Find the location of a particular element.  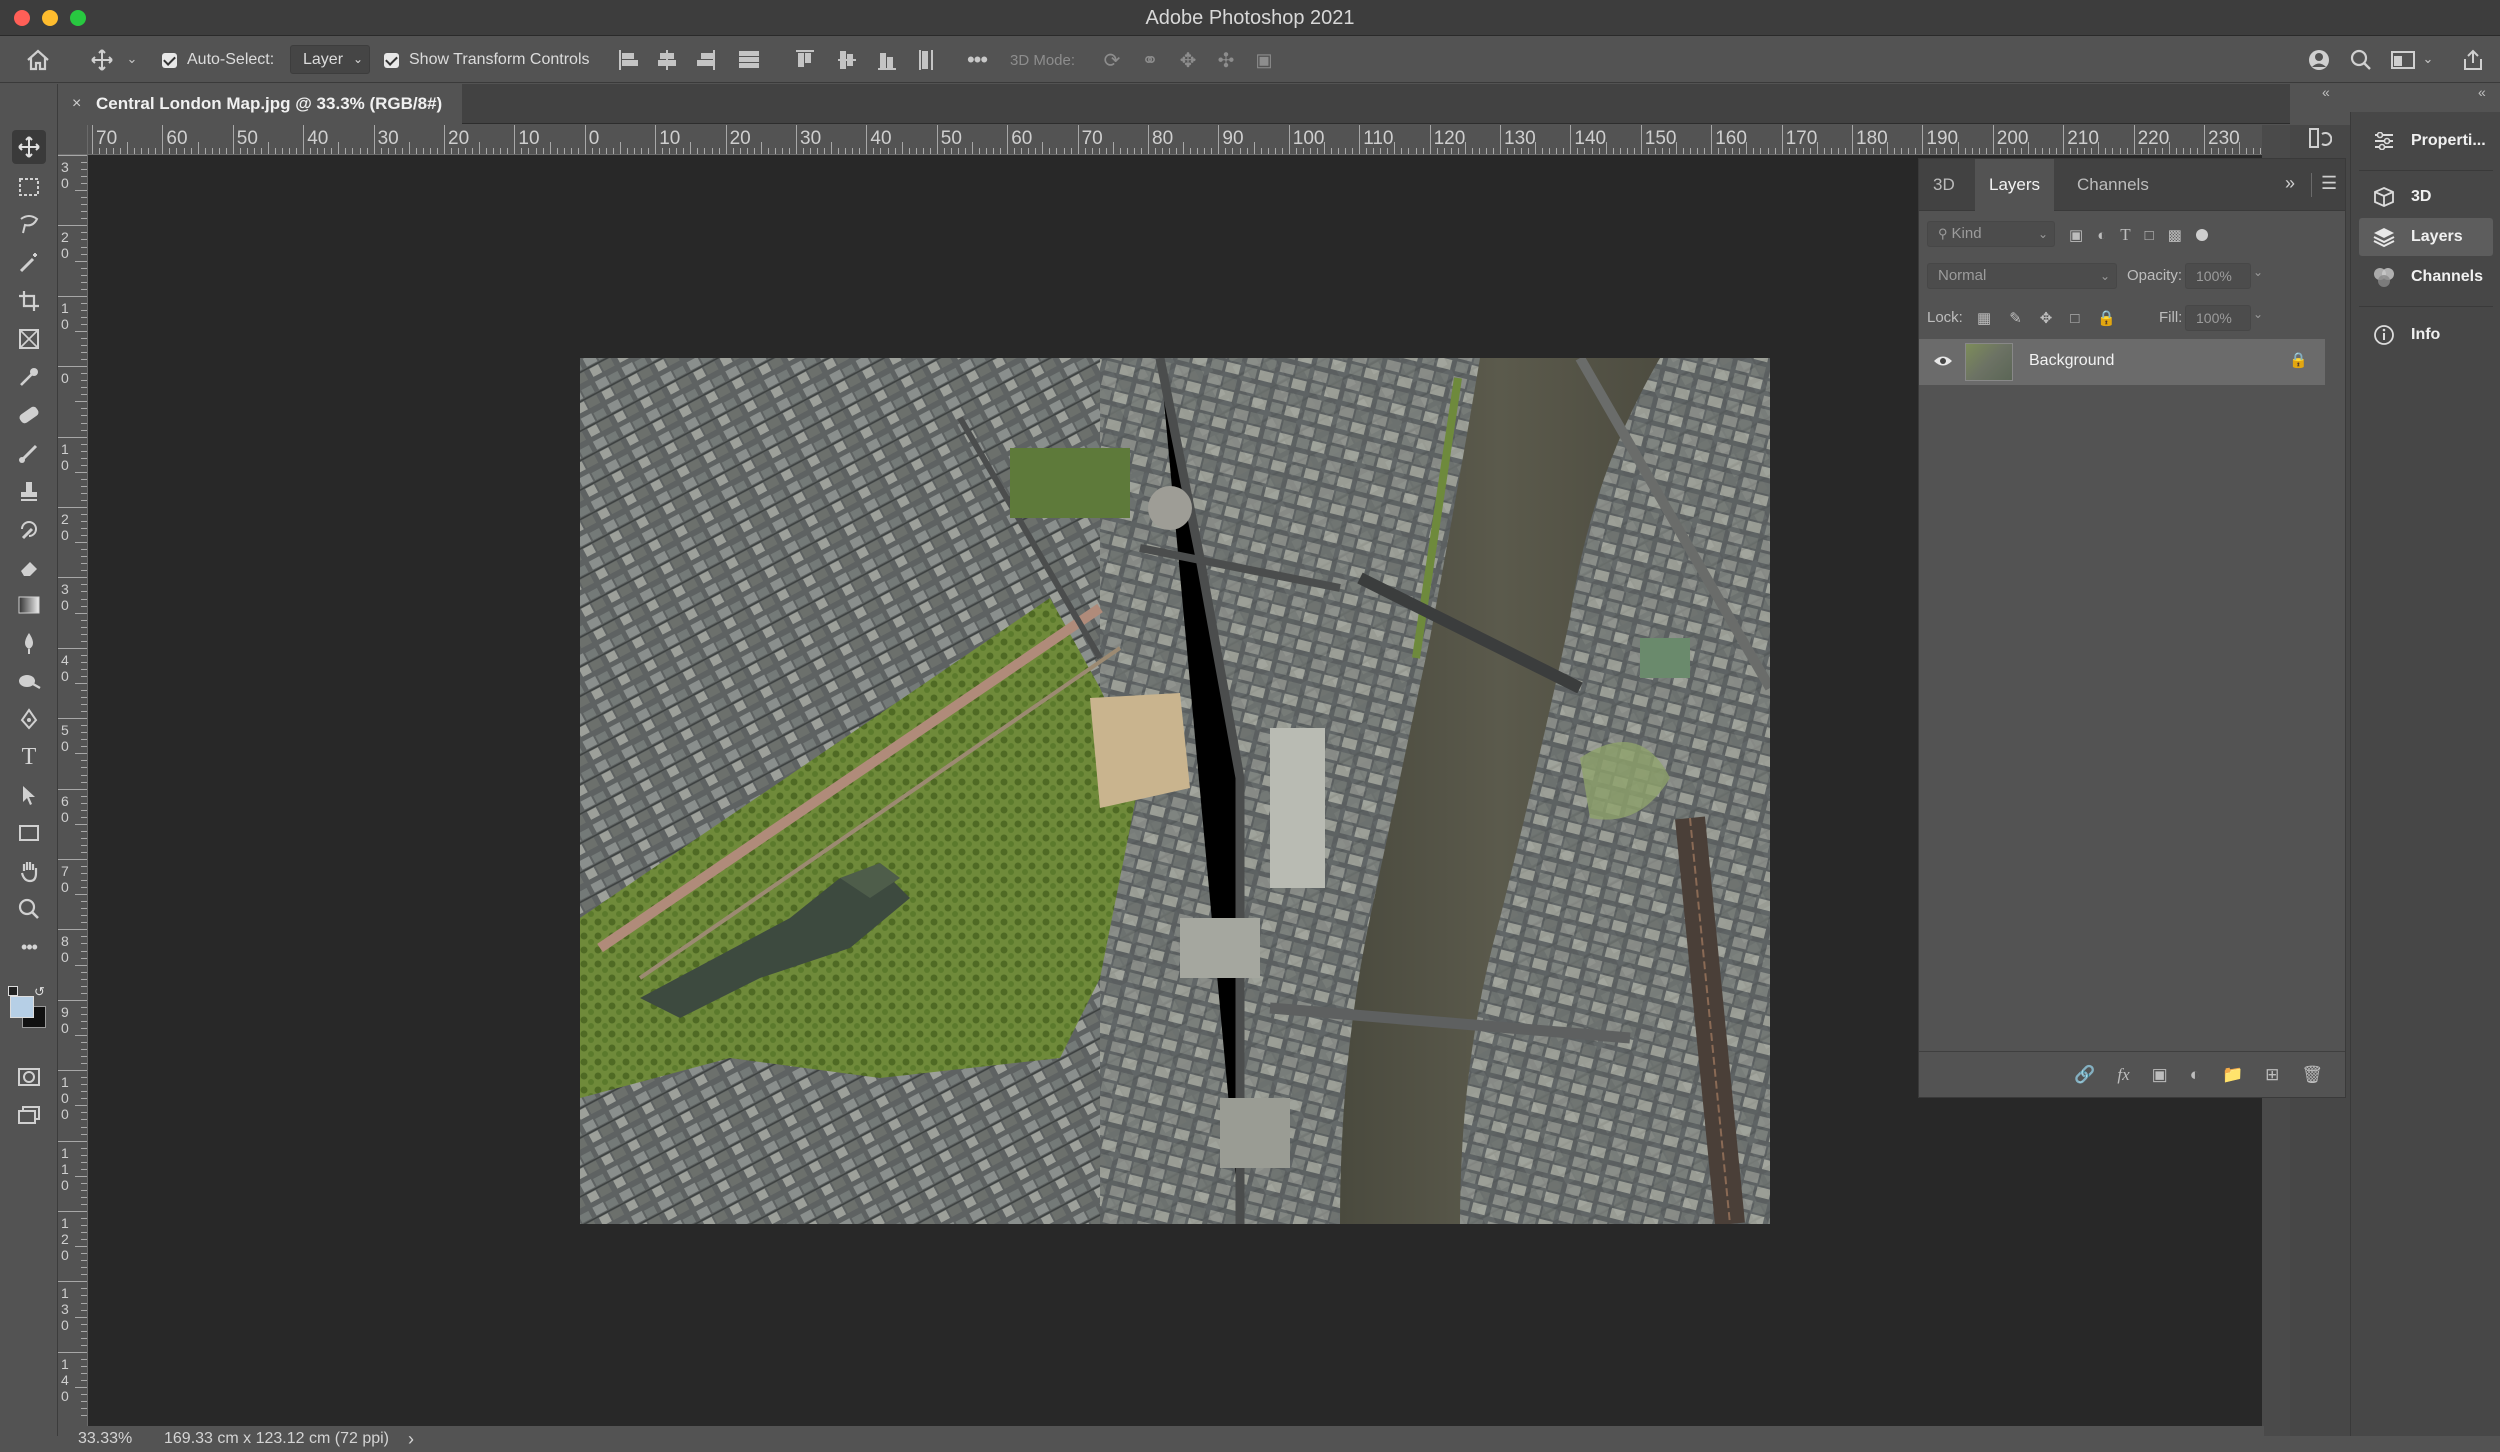

ruler-major-tick is located at coordinates (444, 139).